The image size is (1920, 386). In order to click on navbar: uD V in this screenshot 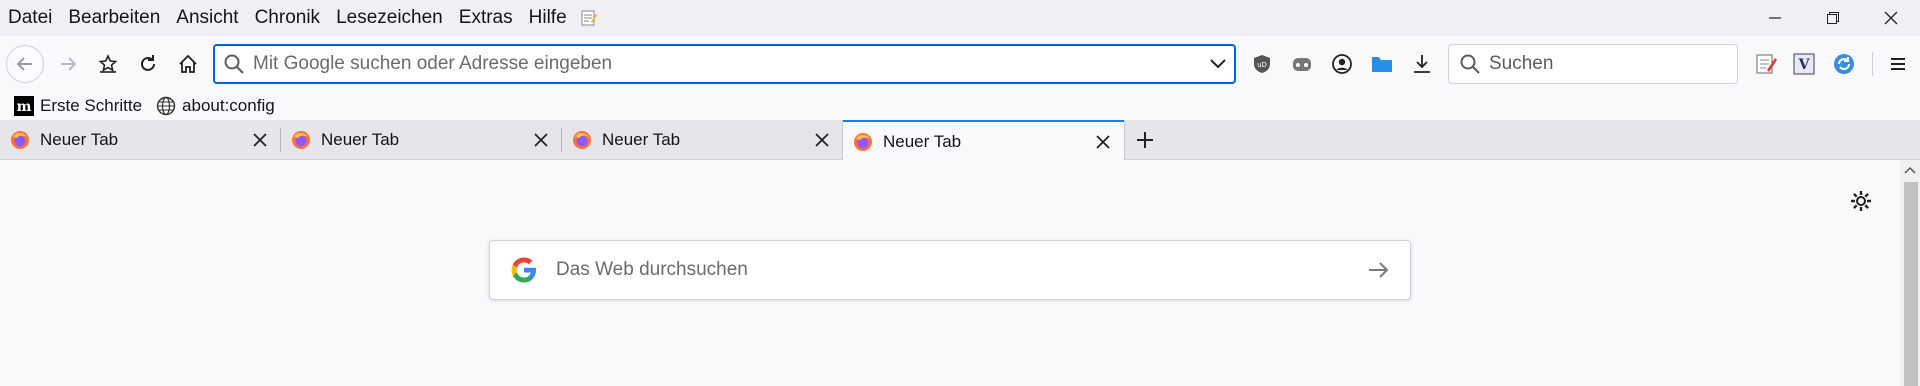, I will do `click(960, 64)`.